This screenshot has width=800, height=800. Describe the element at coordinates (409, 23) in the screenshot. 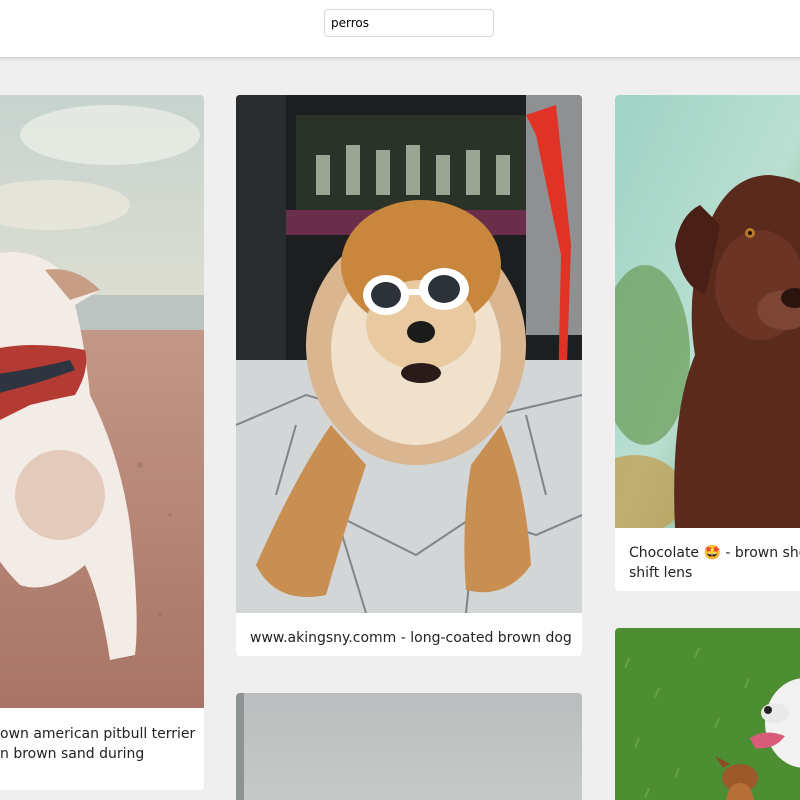

I see `search-input` at that location.